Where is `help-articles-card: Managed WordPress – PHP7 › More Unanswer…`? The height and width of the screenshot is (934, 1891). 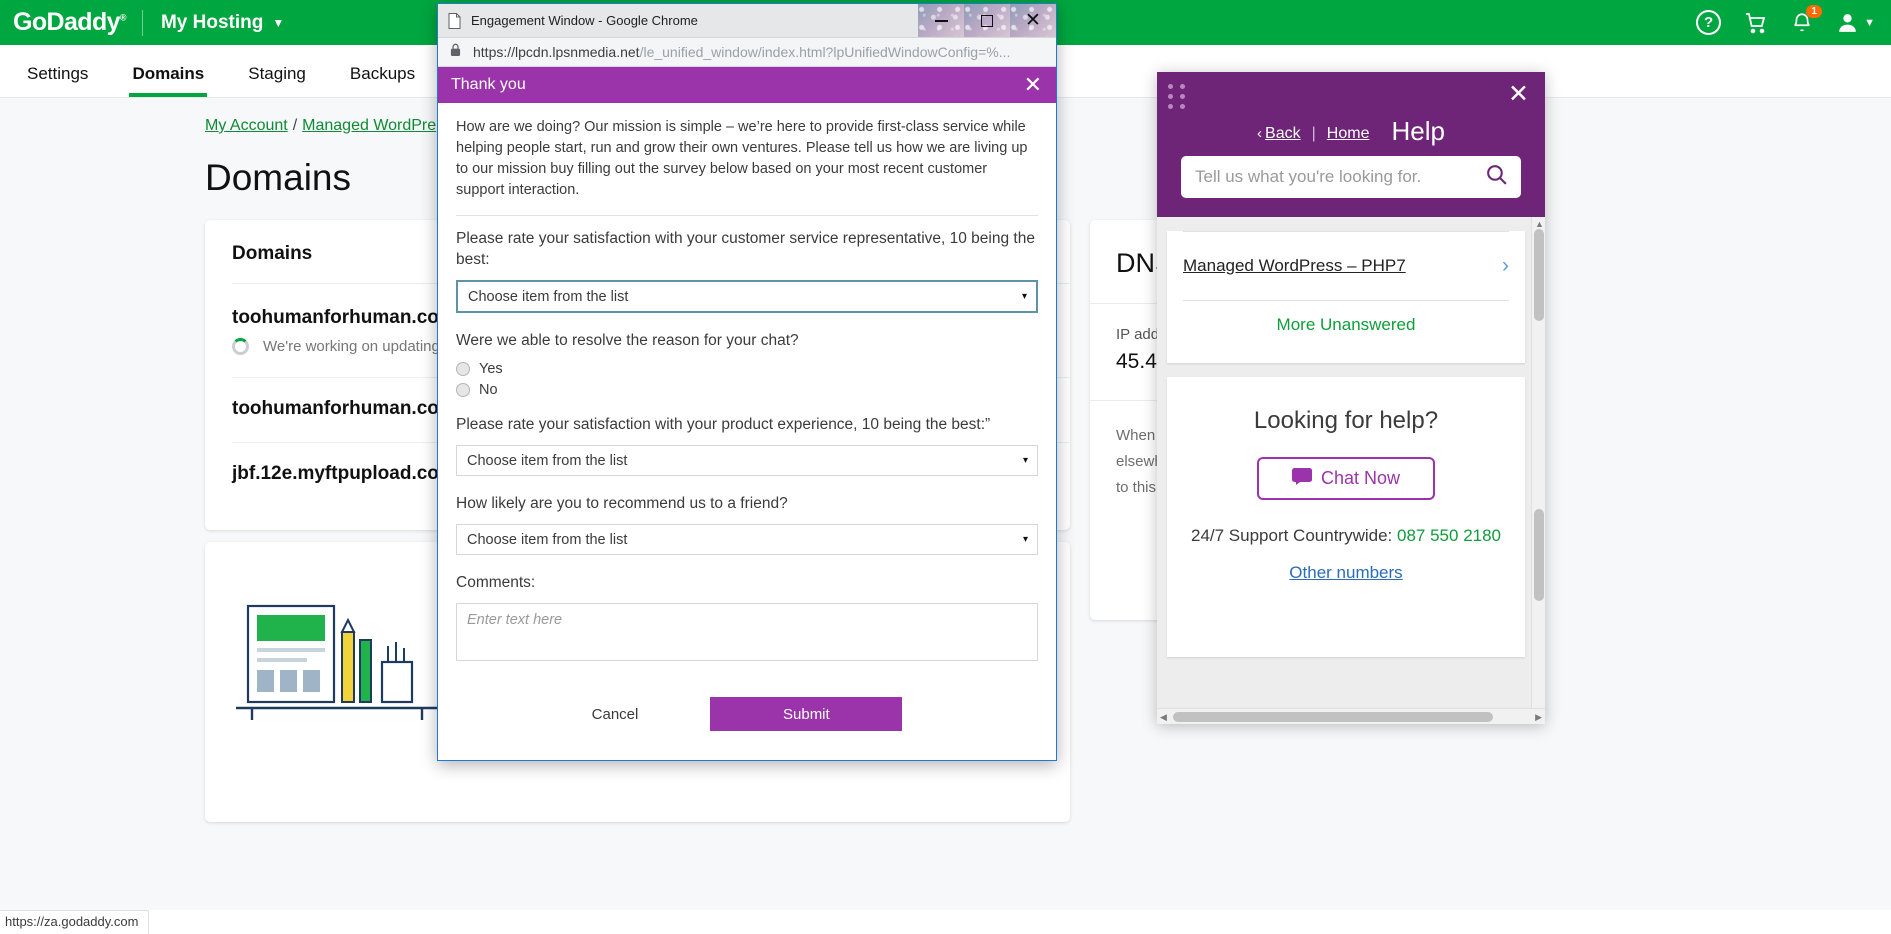 help-articles-card: Managed WordPress – PHP7 › More Unanswer… is located at coordinates (1346, 297).